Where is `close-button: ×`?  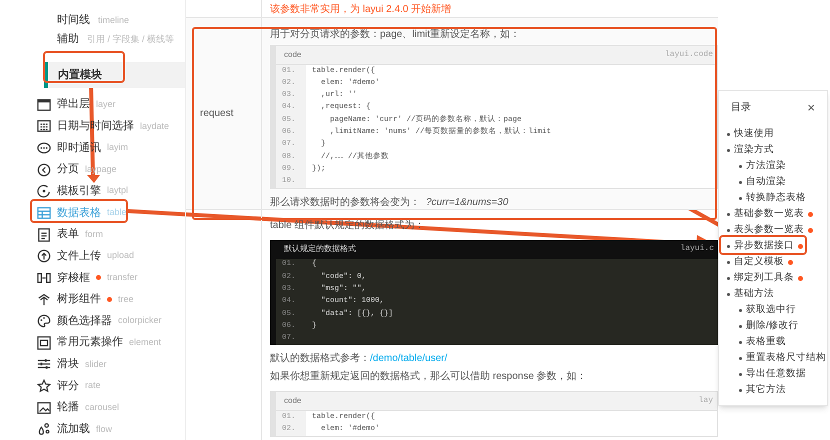 close-button: × is located at coordinates (811, 107).